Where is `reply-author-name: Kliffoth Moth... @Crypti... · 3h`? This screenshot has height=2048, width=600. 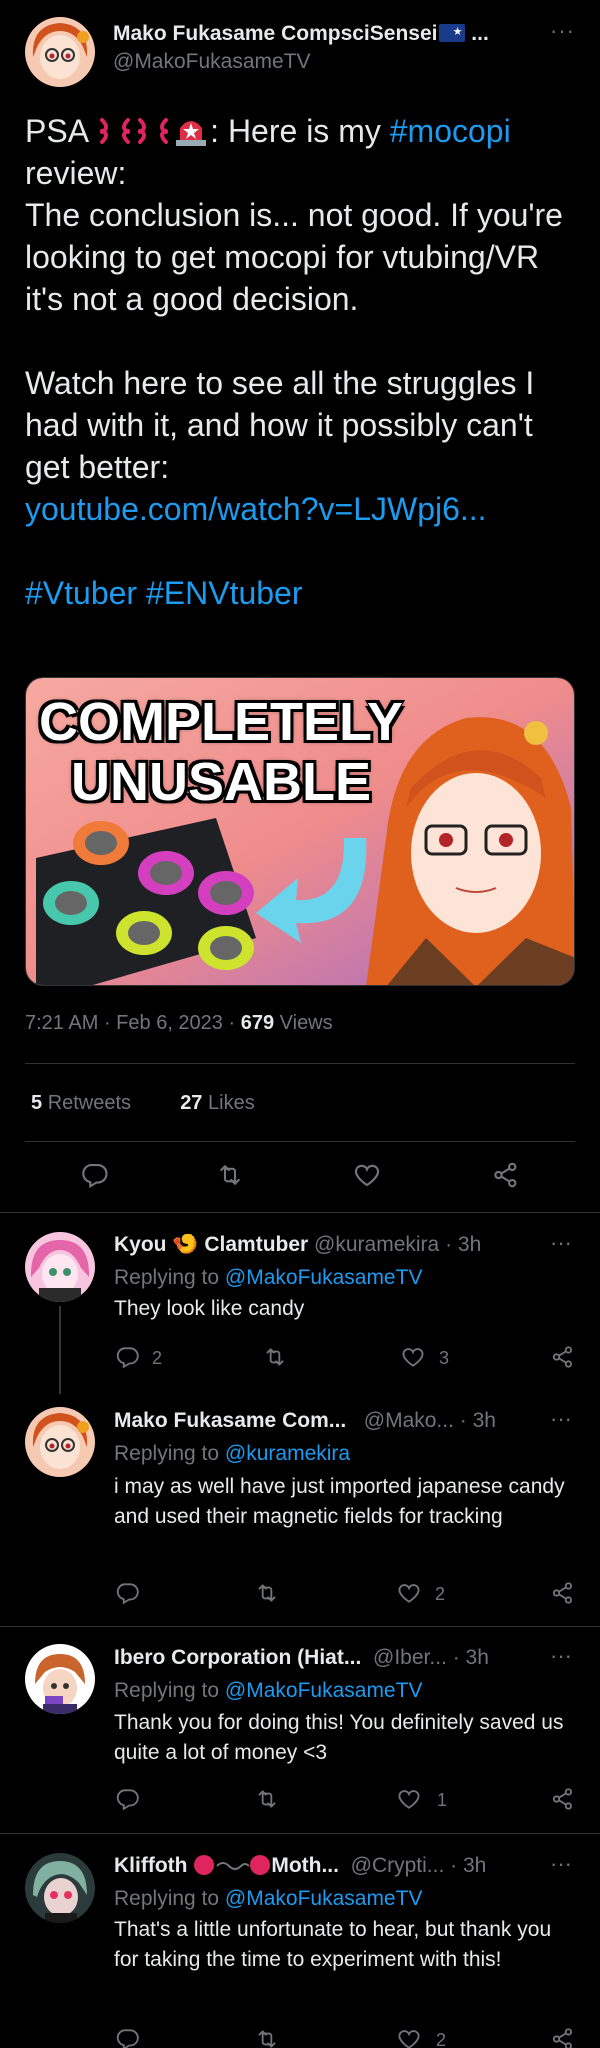 reply-author-name: Kliffoth Moth... @Crypti... · 3h is located at coordinates (300, 1866).